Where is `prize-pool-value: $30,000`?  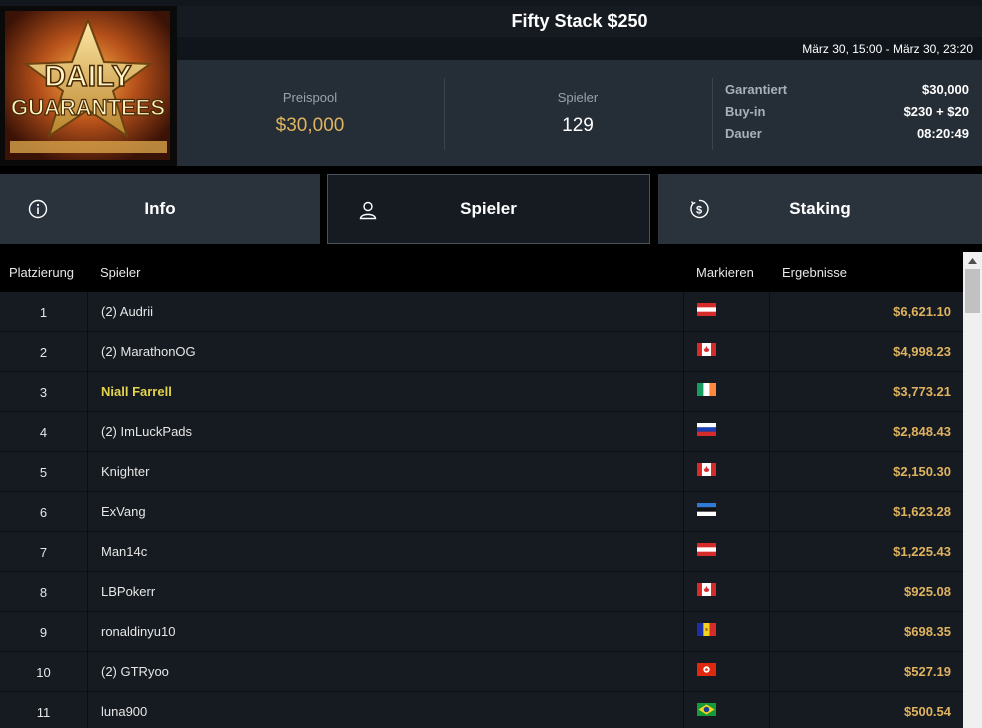 prize-pool-value: $30,000 is located at coordinates (310, 125).